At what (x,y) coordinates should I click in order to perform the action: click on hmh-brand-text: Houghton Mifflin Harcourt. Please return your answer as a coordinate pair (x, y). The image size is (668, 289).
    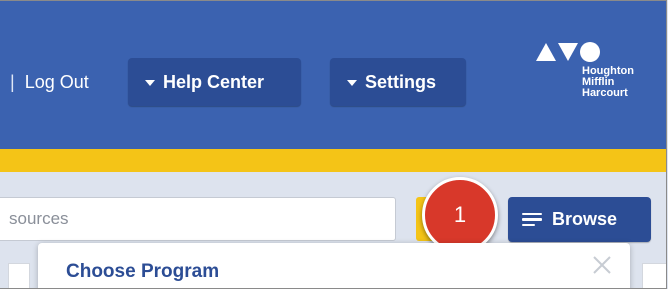
    Looking at the image, I should click on (608, 82).